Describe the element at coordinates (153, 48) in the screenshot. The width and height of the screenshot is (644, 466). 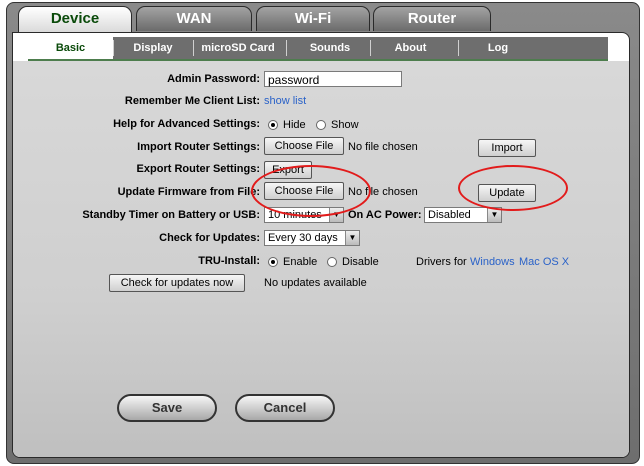
I see `subtab-display: Display` at that location.